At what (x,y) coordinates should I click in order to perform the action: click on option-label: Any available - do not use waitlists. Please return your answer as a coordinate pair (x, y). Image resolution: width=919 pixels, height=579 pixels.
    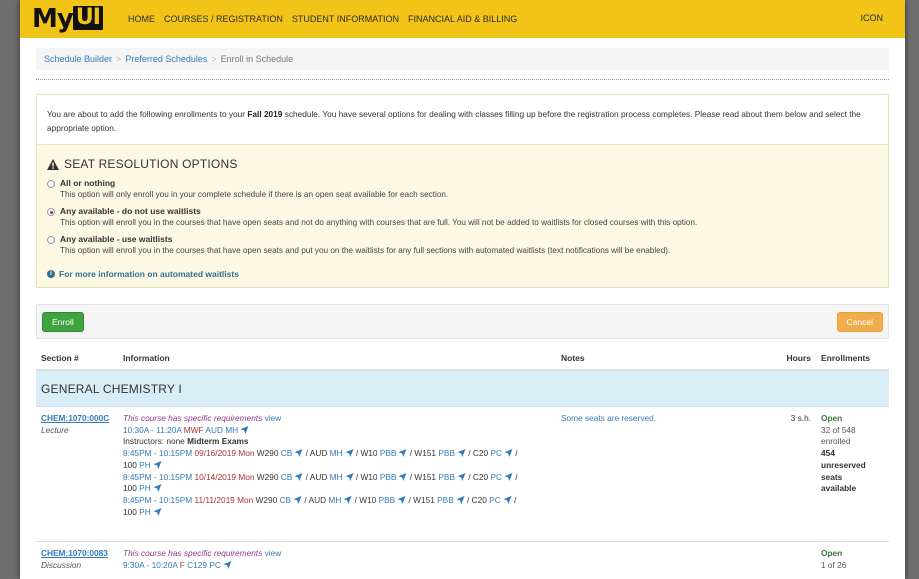
    Looking at the image, I should click on (130, 211).